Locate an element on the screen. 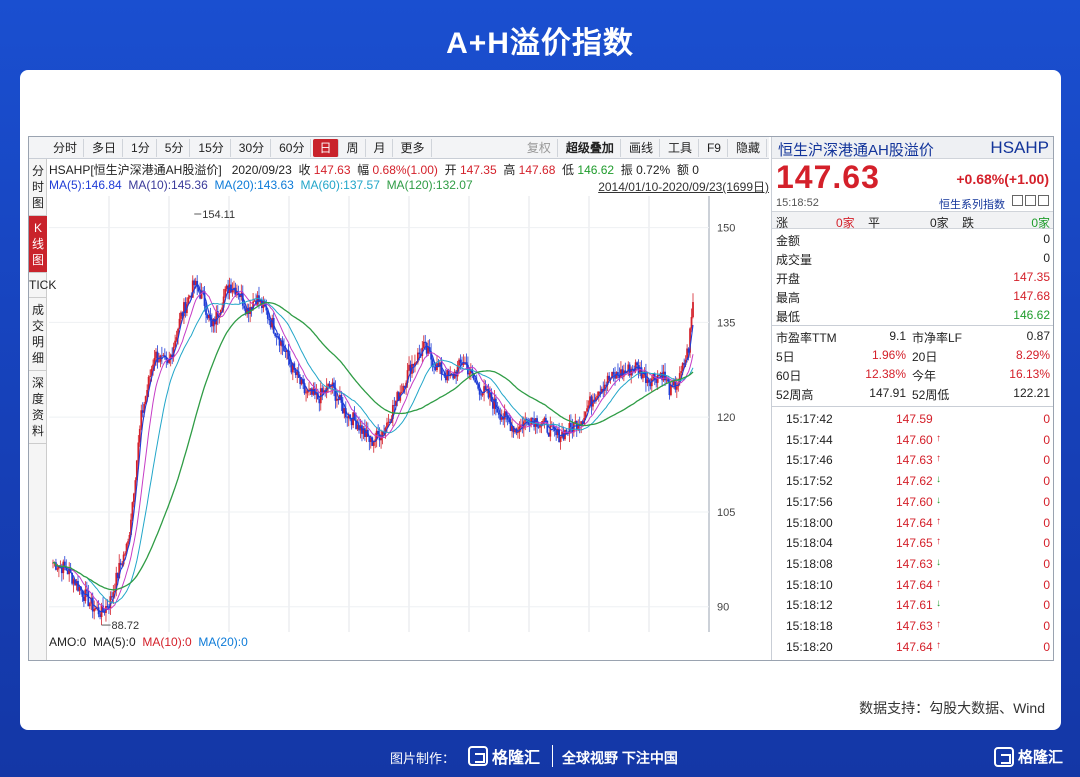 Image resolution: width=1080 pixels, height=777 pixels. corner-logo-icon is located at coordinates (1004, 756).